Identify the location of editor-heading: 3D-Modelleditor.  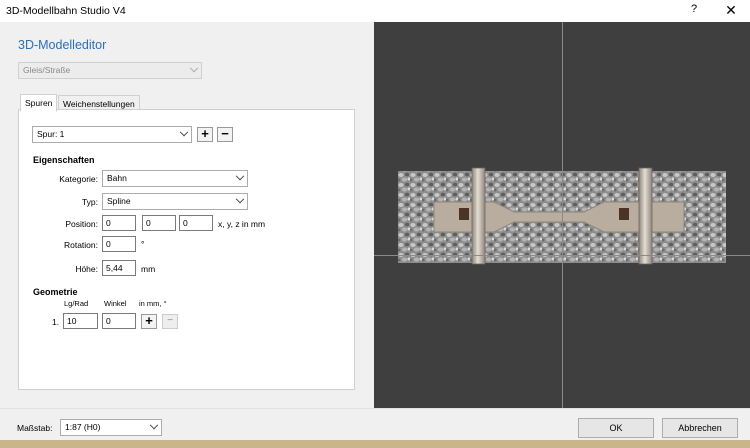
(62, 45).